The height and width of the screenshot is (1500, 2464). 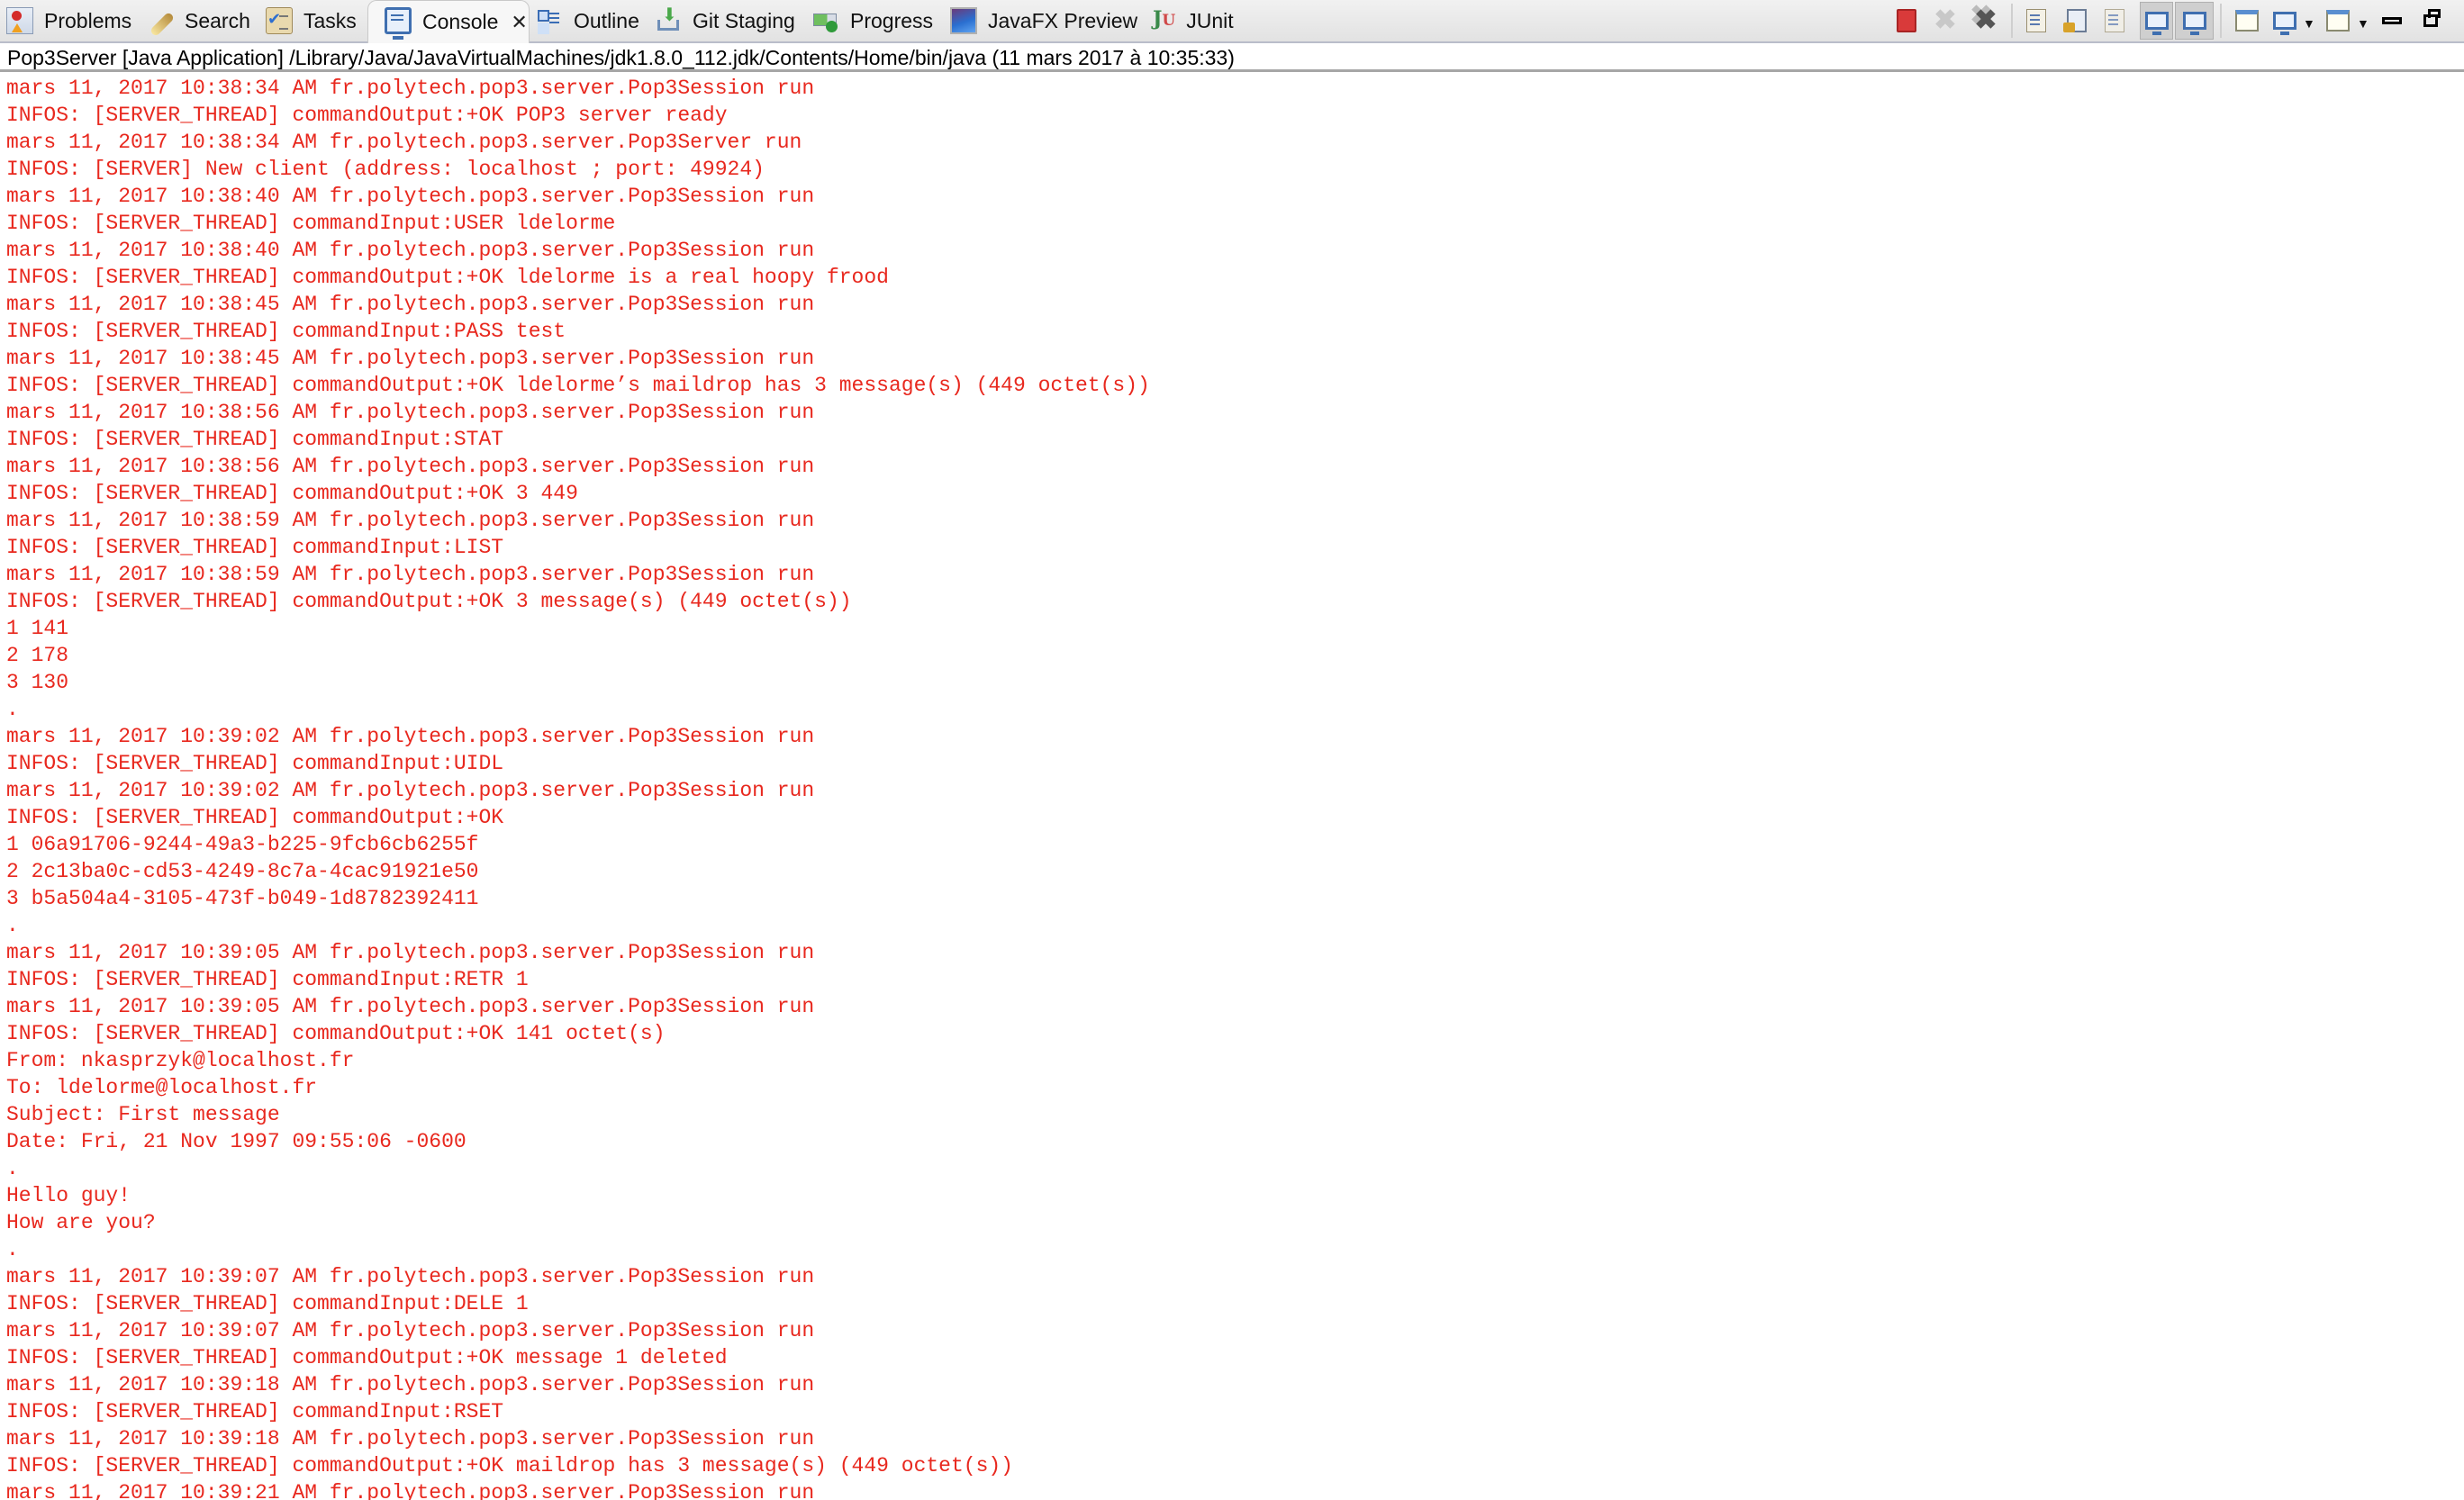 I want to click on open-console-button, so click(x=2338, y=21).